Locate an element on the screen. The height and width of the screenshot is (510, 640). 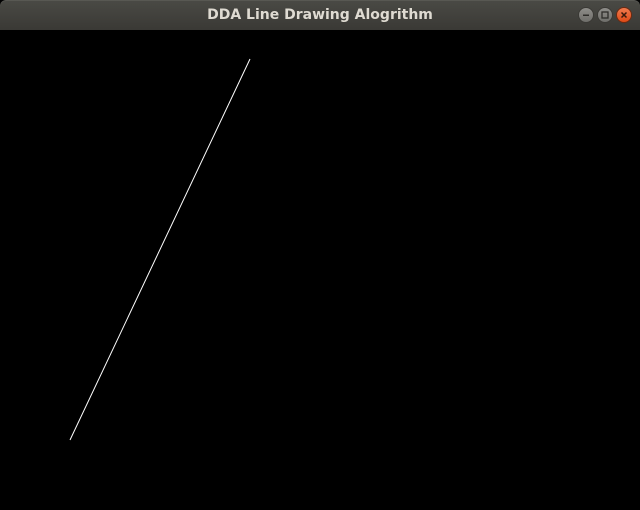
close-icon is located at coordinates (624, 15).